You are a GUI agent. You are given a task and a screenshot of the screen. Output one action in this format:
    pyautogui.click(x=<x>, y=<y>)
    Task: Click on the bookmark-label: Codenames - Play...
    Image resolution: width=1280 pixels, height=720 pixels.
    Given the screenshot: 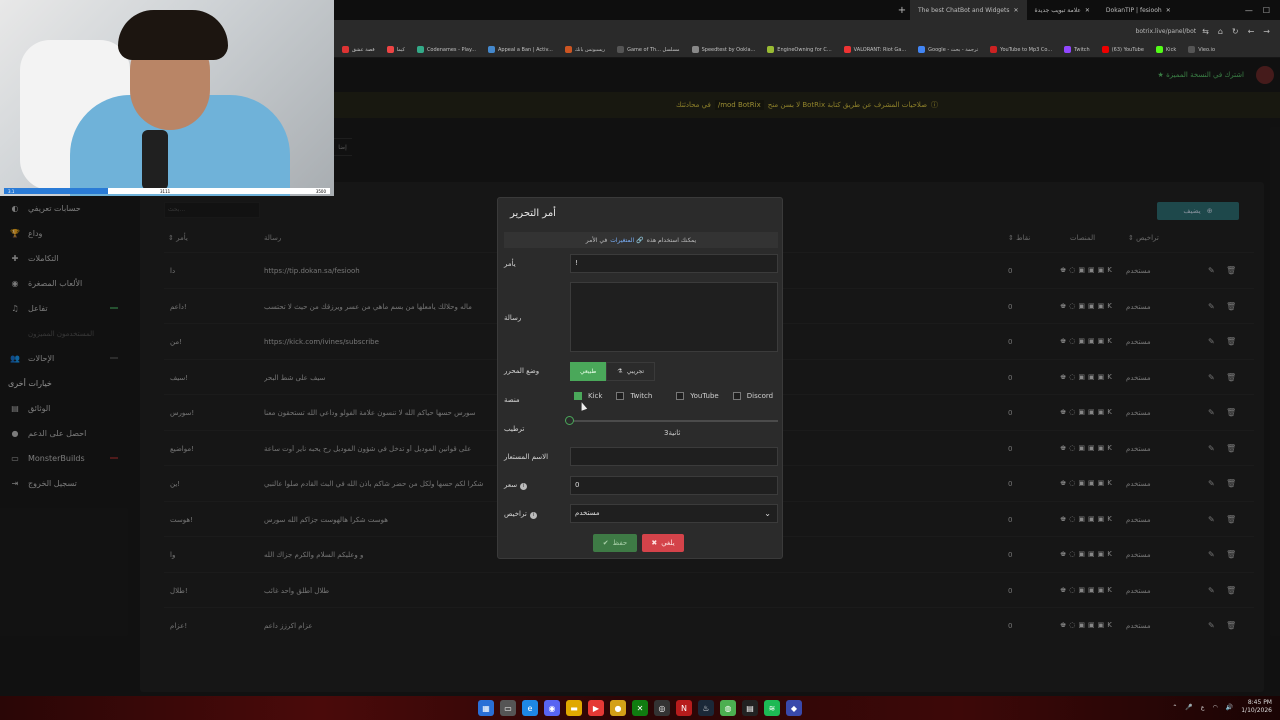 What is the action you would take?
    pyautogui.click(x=451, y=49)
    